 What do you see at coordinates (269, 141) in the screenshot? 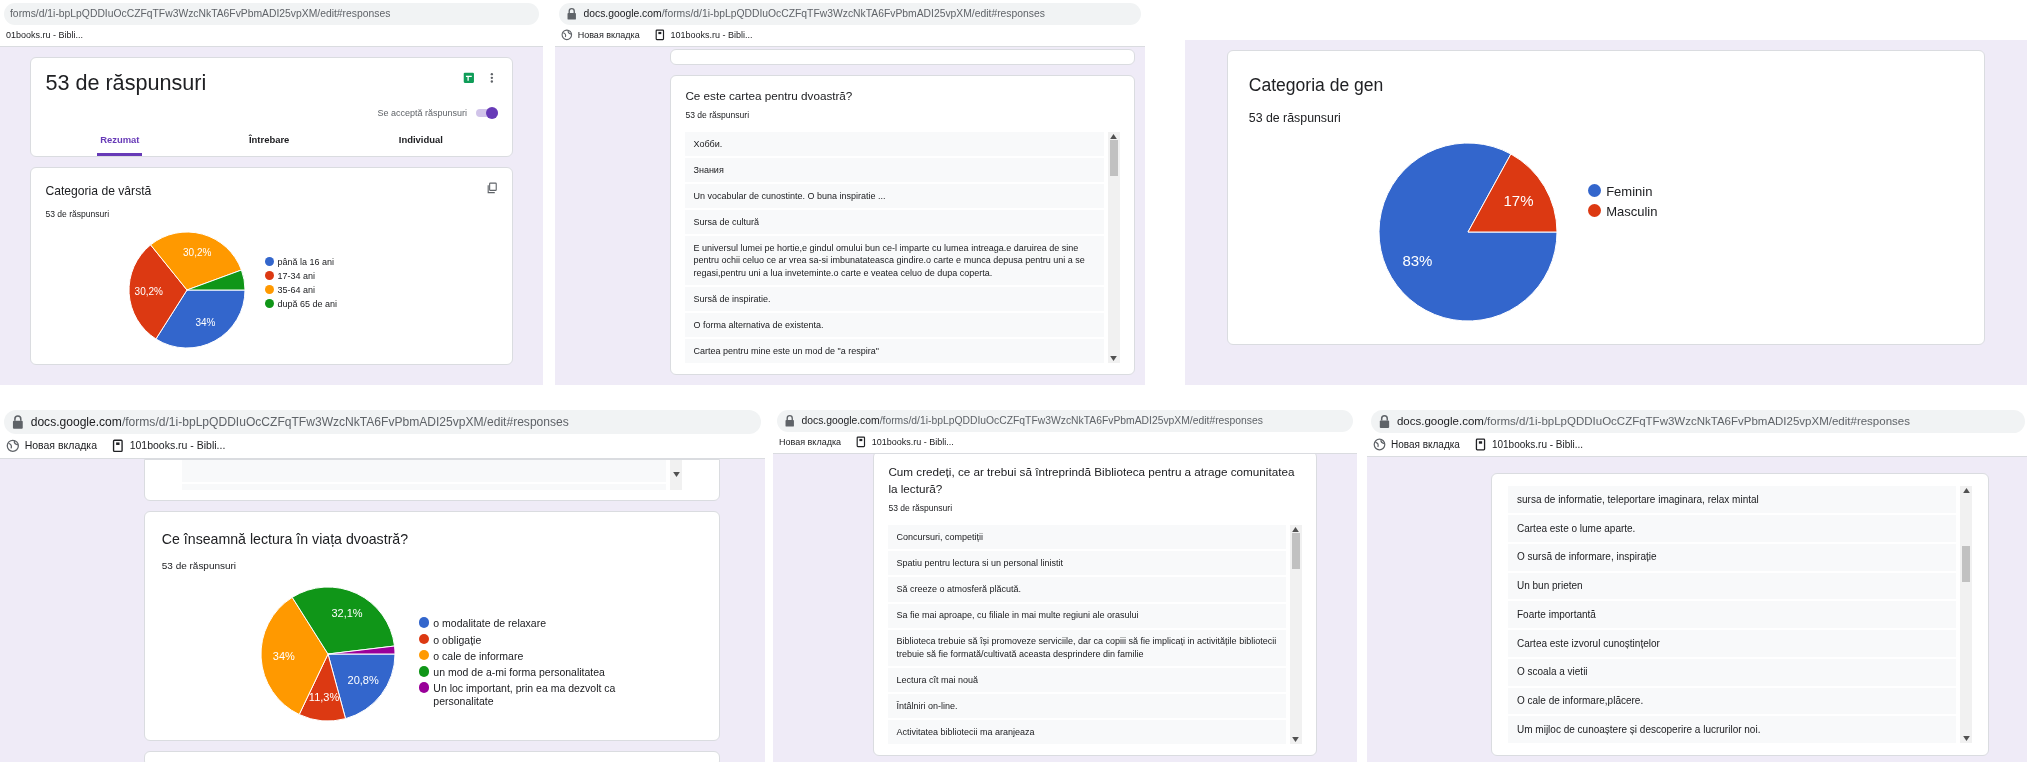
I see `tab: Întrebare` at bounding box center [269, 141].